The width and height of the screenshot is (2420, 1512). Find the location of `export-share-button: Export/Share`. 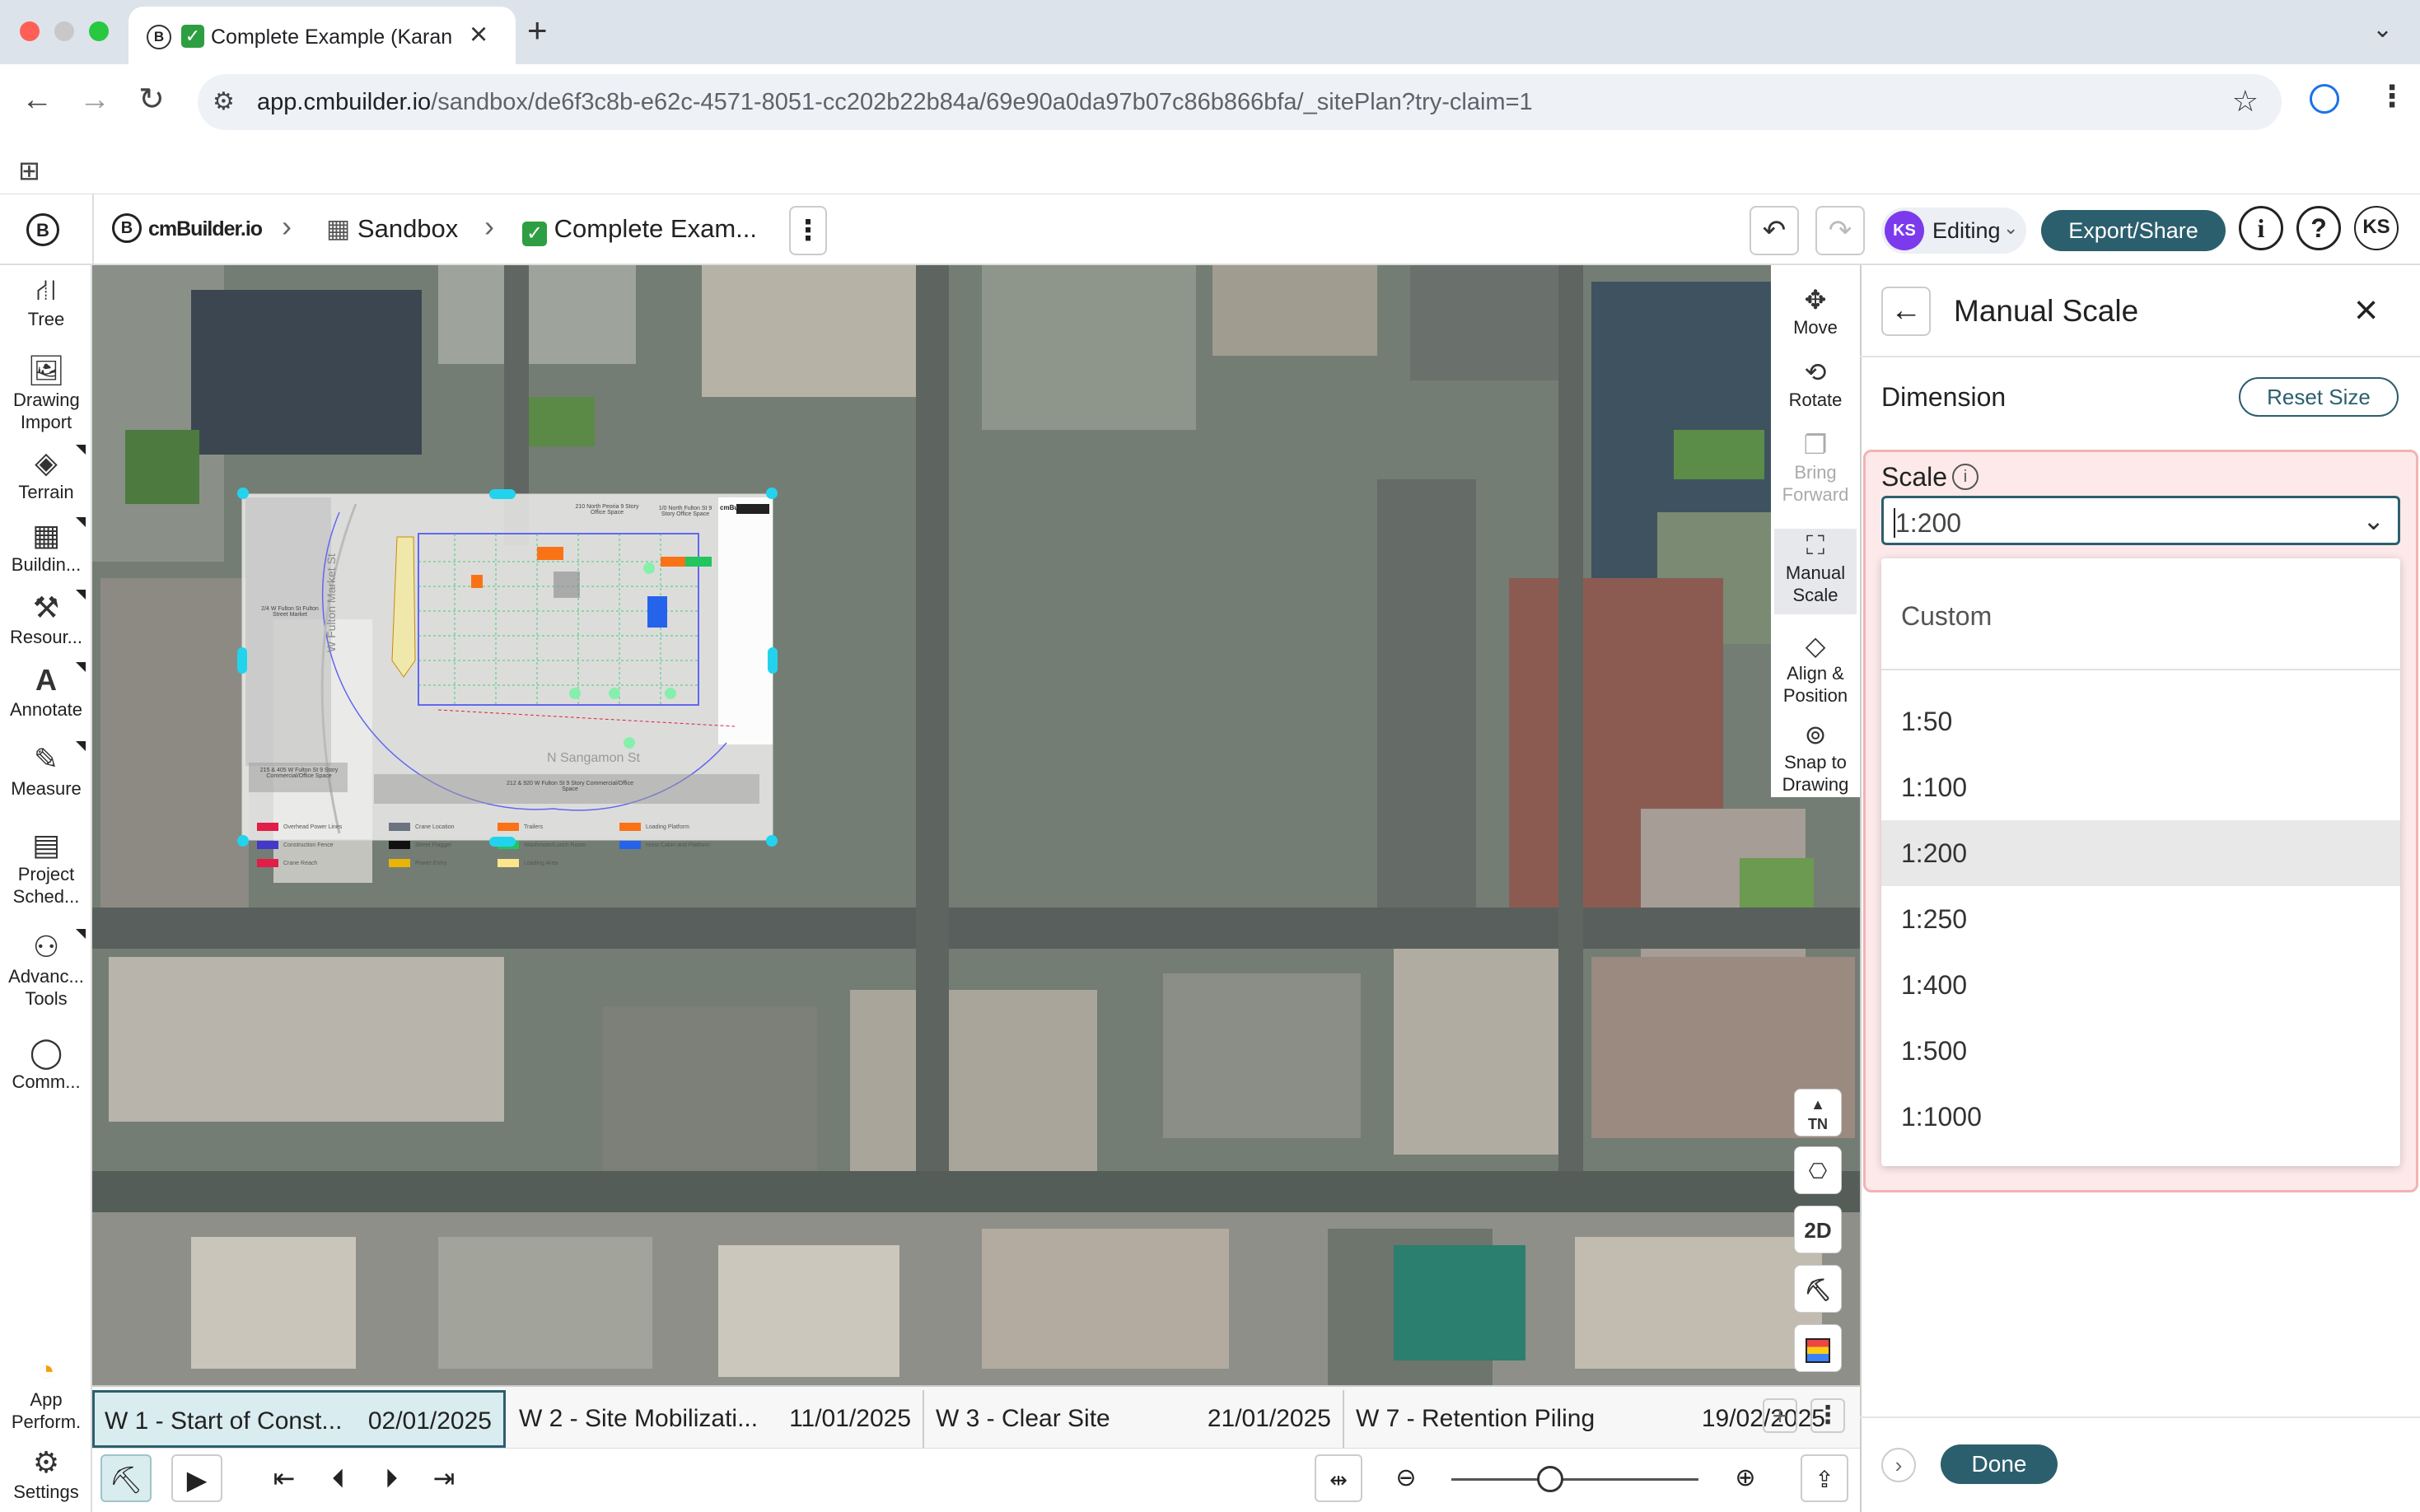

export-share-button: Export/Share is located at coordinates (2133, 230).